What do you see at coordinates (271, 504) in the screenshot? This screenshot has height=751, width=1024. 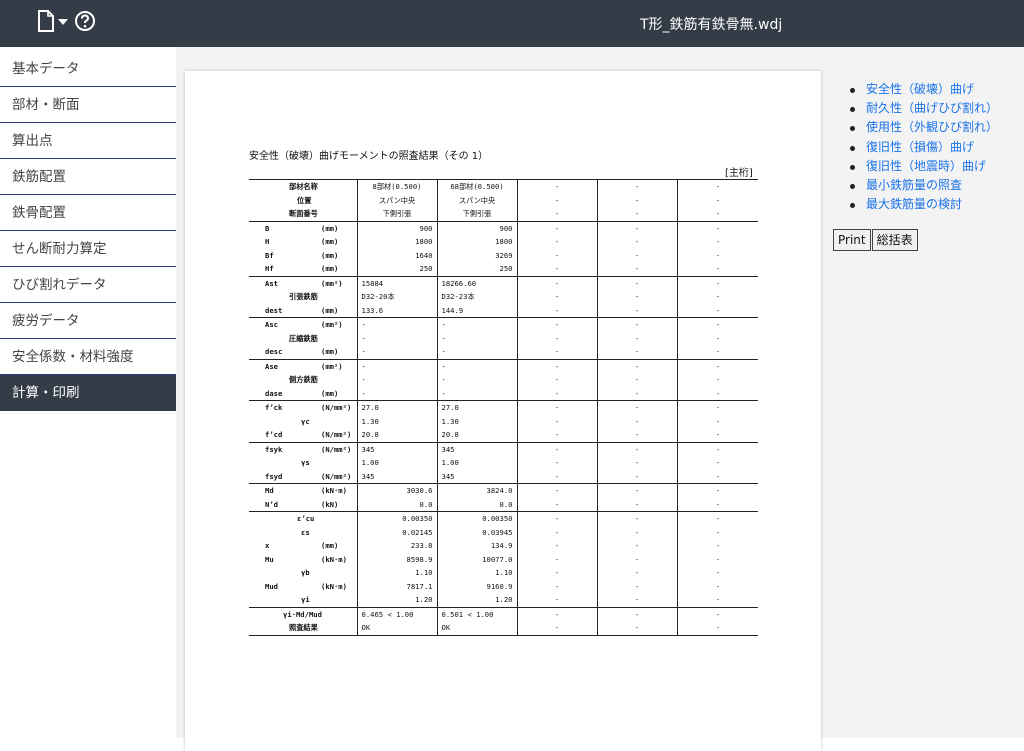 I see `row-symbol: N’d` at bounding box center [271, 504].